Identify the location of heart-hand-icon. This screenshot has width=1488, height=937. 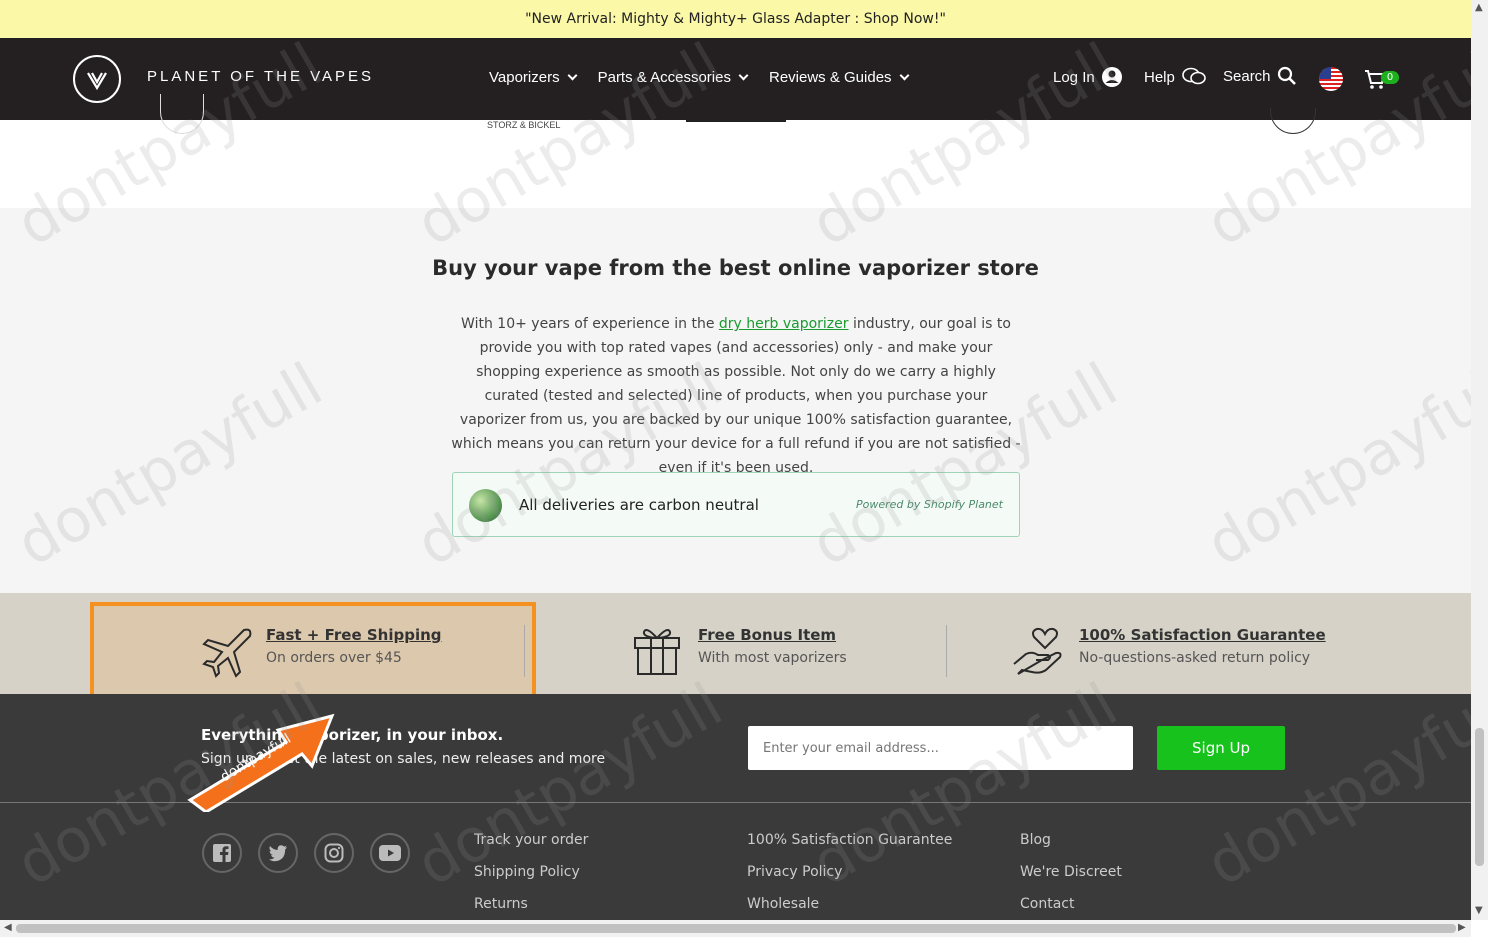
(1039, 653).